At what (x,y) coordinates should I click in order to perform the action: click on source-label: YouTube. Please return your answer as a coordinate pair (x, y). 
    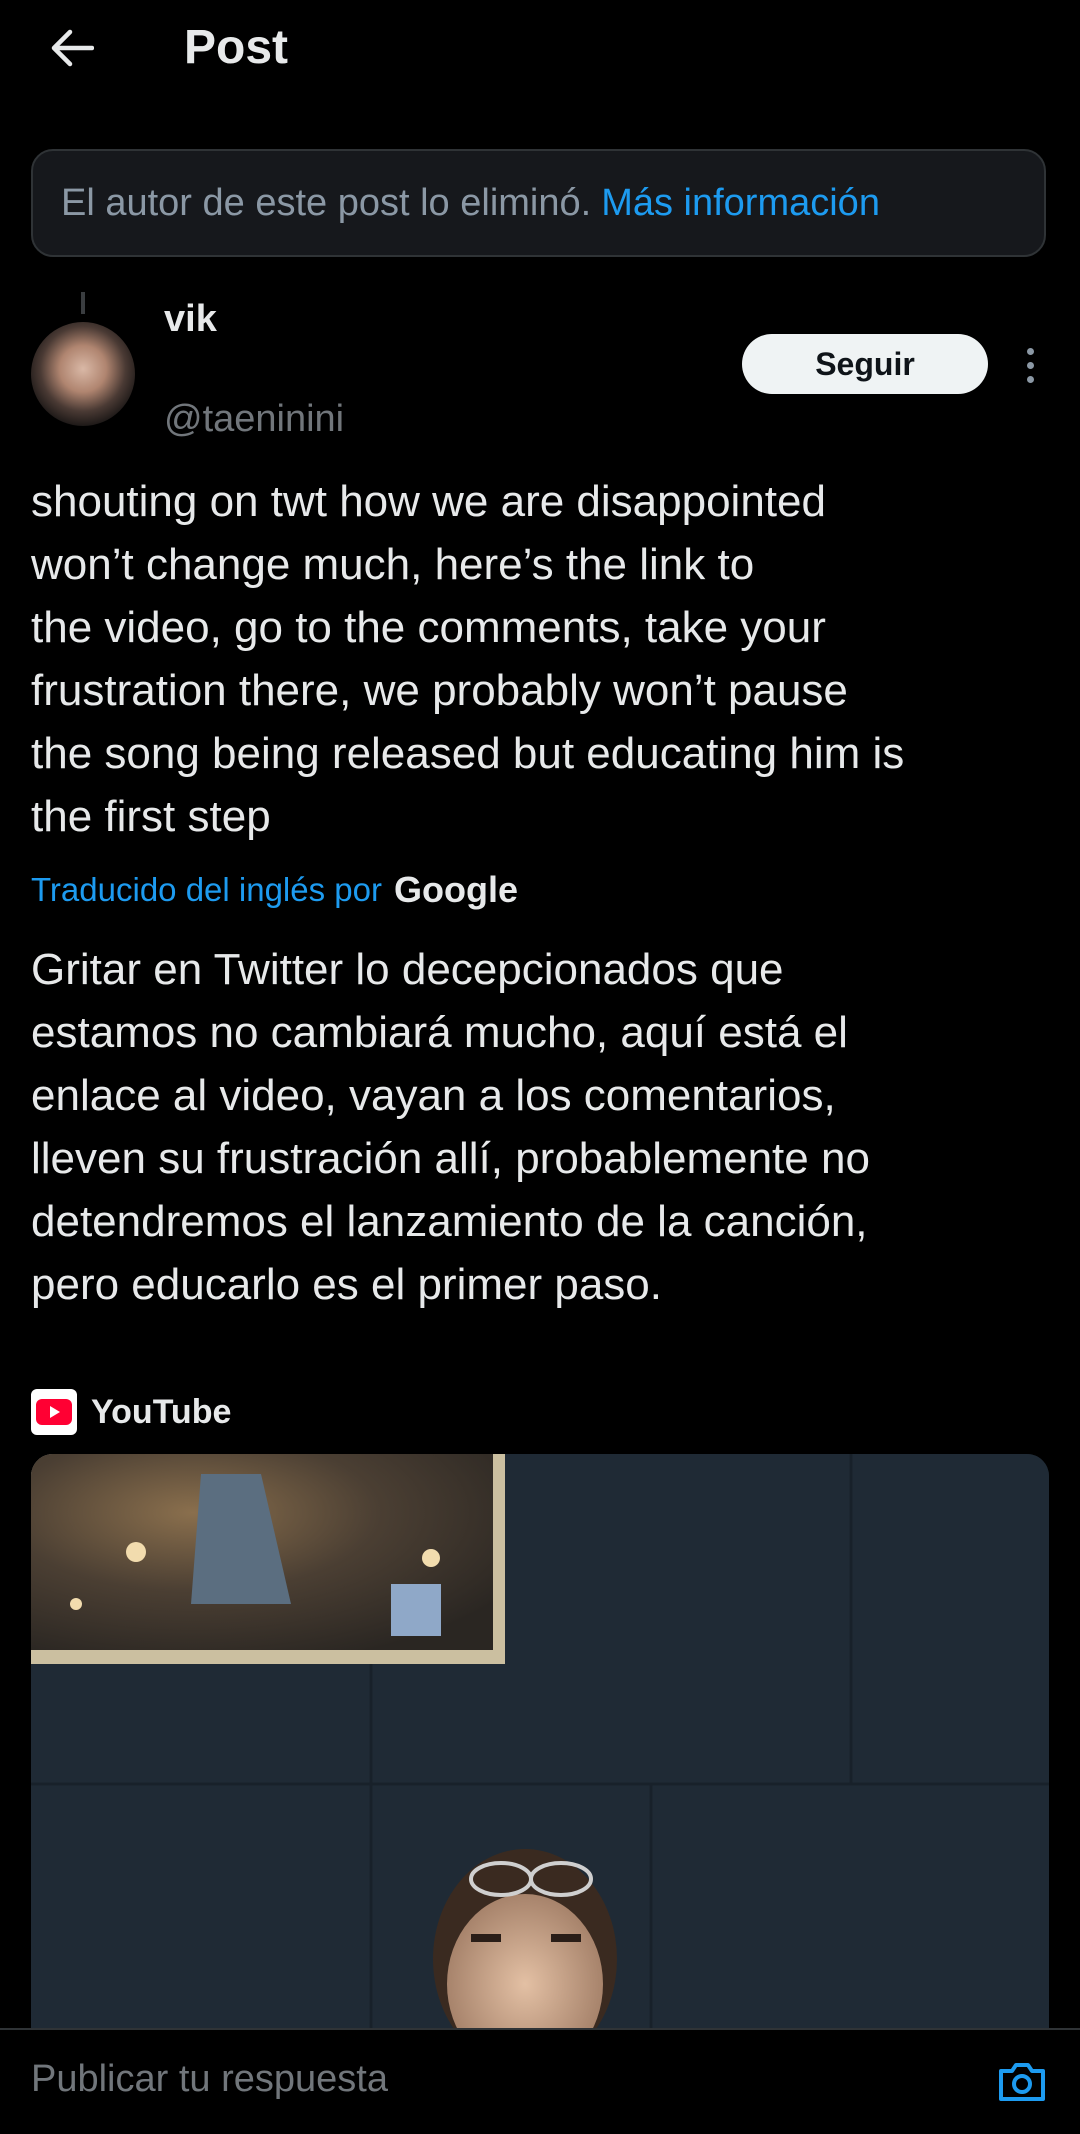
    Looking at the image, I should click on (161, 1411).